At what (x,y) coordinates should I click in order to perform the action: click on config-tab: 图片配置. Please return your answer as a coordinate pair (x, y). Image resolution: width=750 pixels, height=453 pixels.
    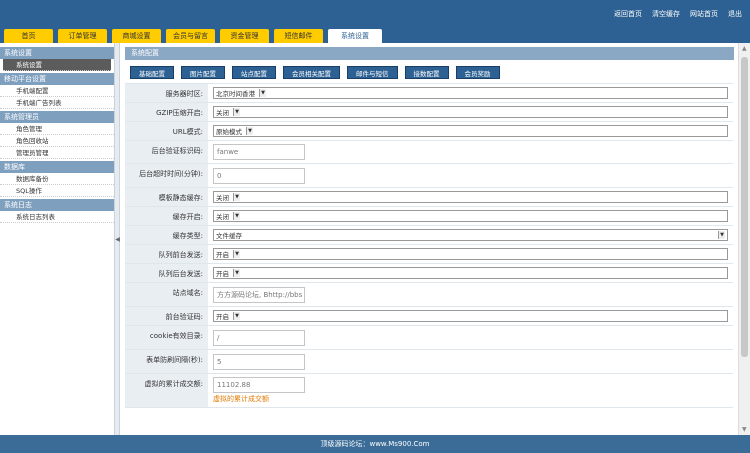
    Looking at the image, I should click on (203, 72).